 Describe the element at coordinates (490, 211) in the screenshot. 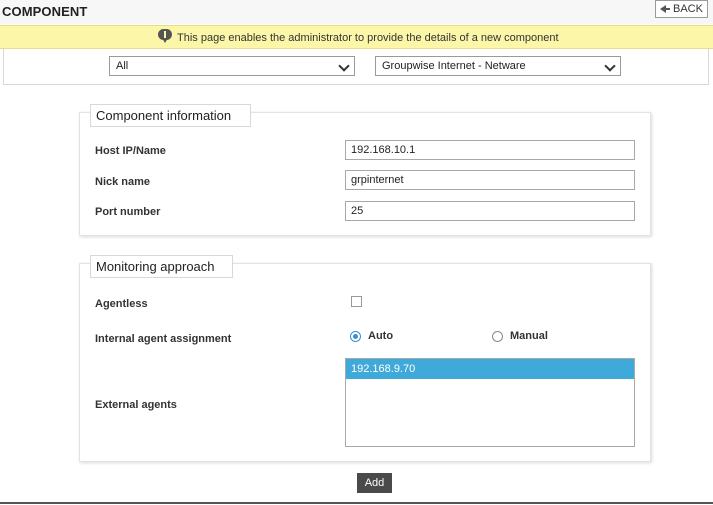

I see `port-number-input` at that location.